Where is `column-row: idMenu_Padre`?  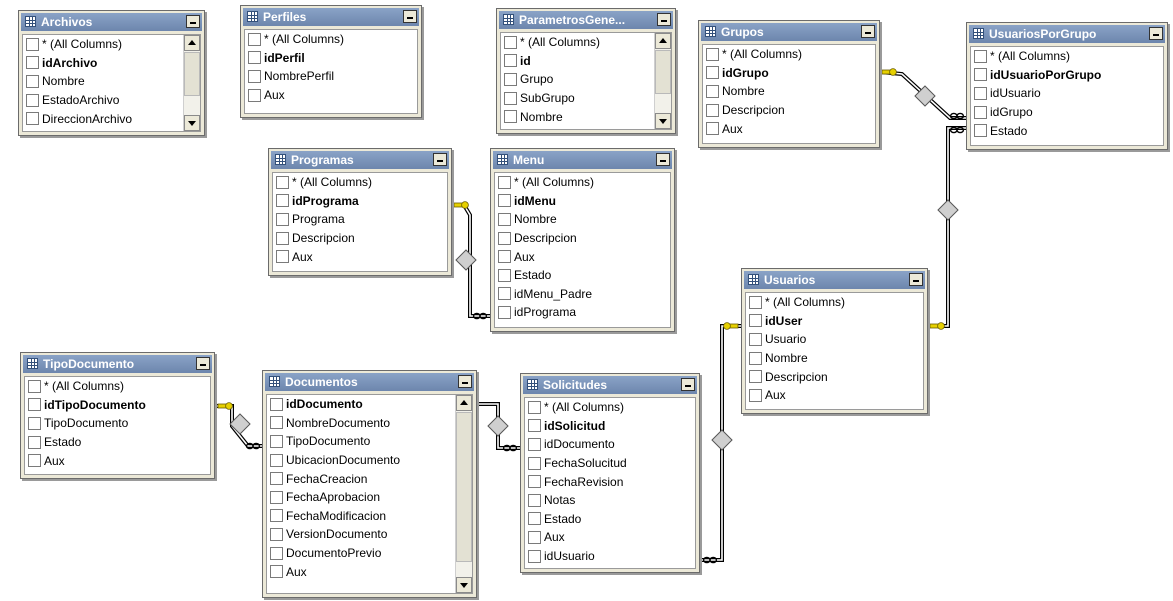 column-row: idMenu_Padre is located at coordinates (582, 294).